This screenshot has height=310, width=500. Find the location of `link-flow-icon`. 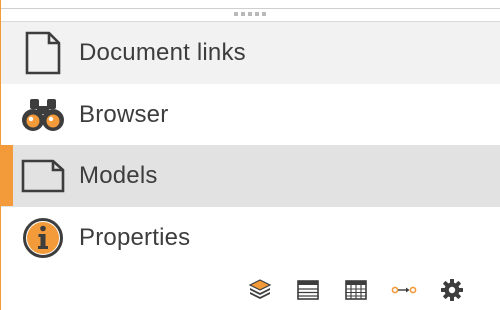

link-flow-icon is located at coordinates (404, 290).